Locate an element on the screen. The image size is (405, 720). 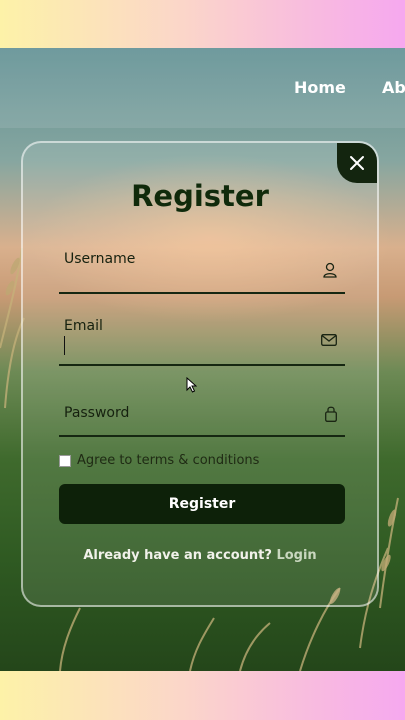
email-field: Email is located at coordinates (202, 337).